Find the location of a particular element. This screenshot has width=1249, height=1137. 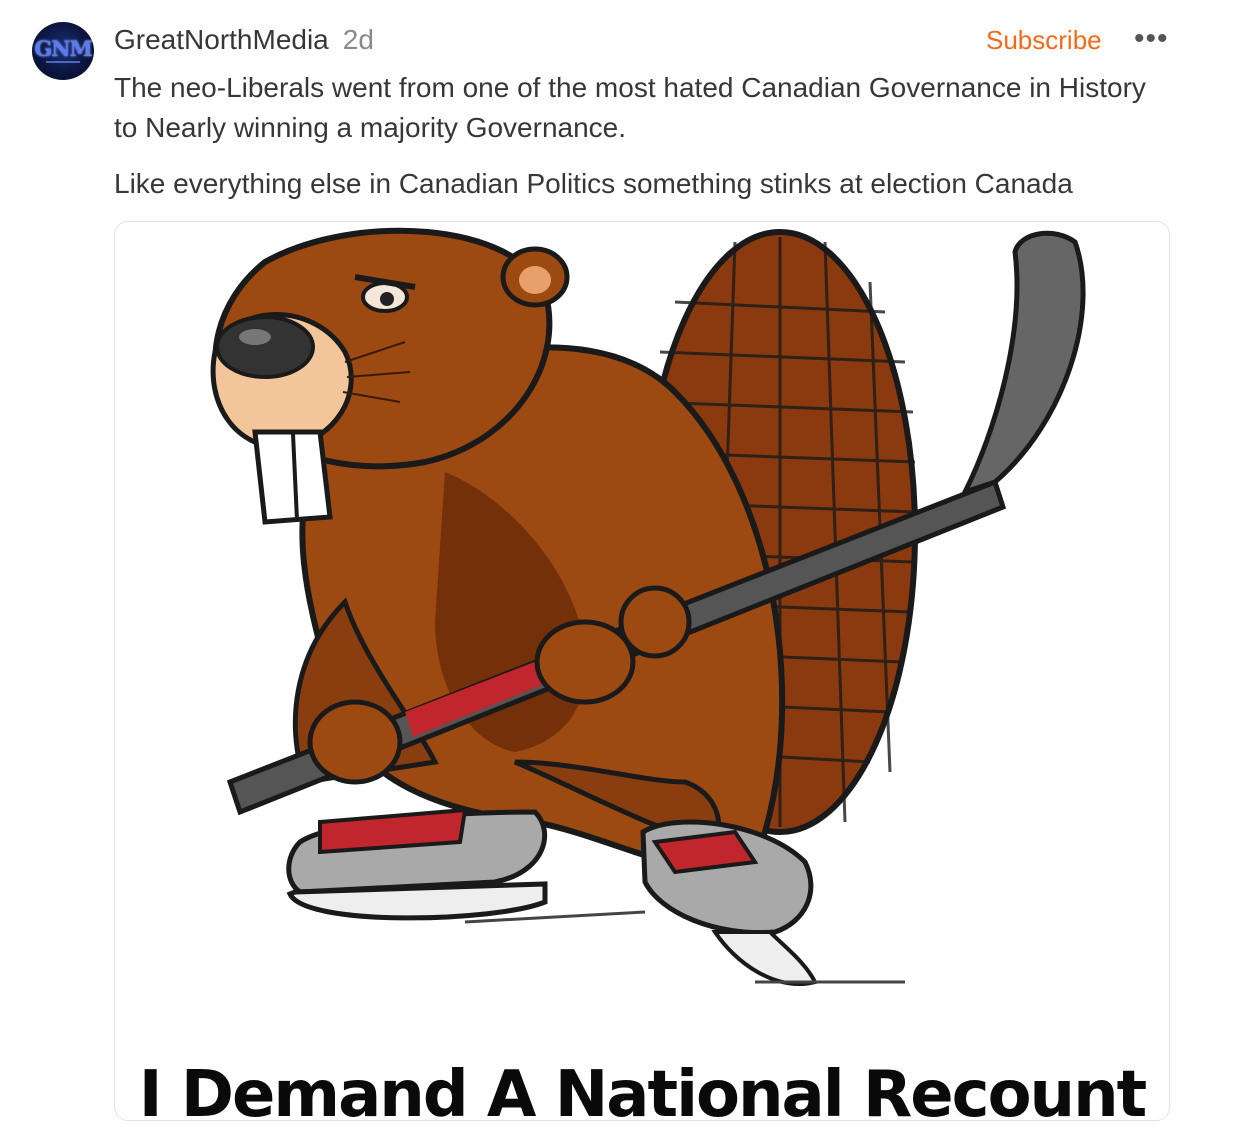

publication-name: GreatNorthMedia is located at coordinates (221, 40).